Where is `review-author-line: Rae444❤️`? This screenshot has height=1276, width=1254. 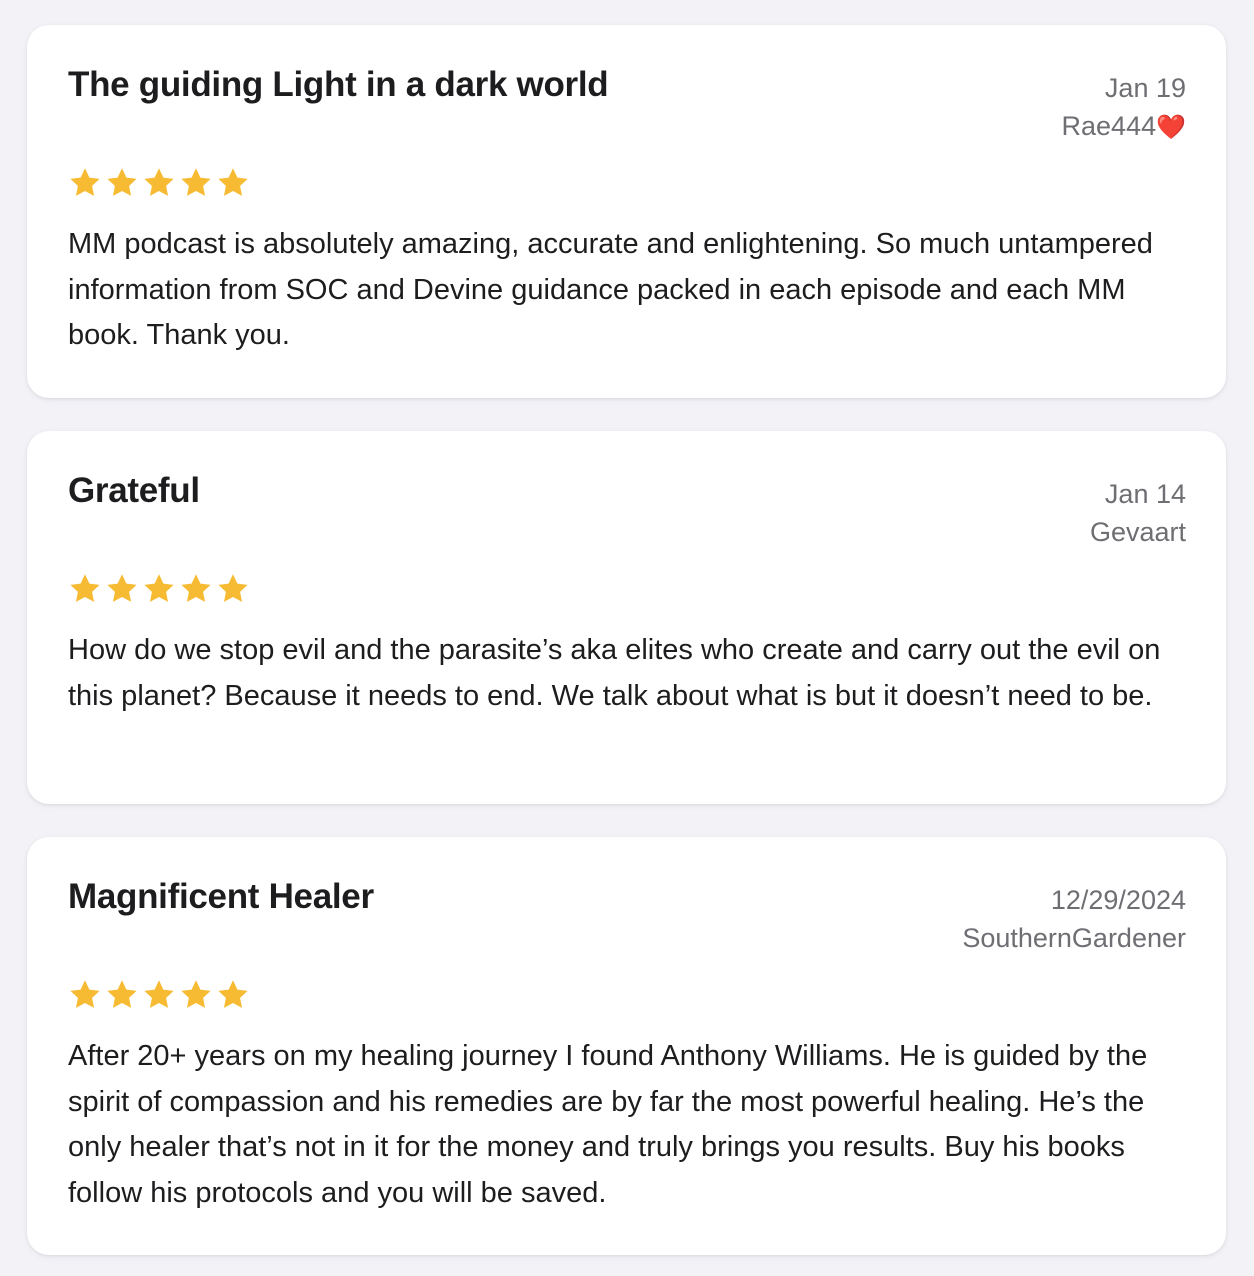 review-author-line: Rae444❤️ is located at coordinates (1124, 127).